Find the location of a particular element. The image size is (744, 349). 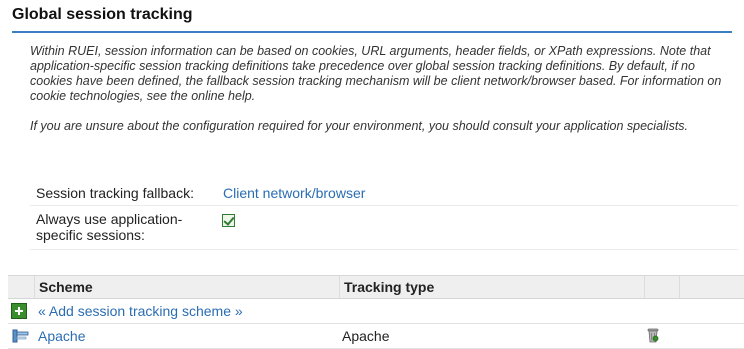

table-header: Scheme Tracking type is located at coordinates (376, 287).